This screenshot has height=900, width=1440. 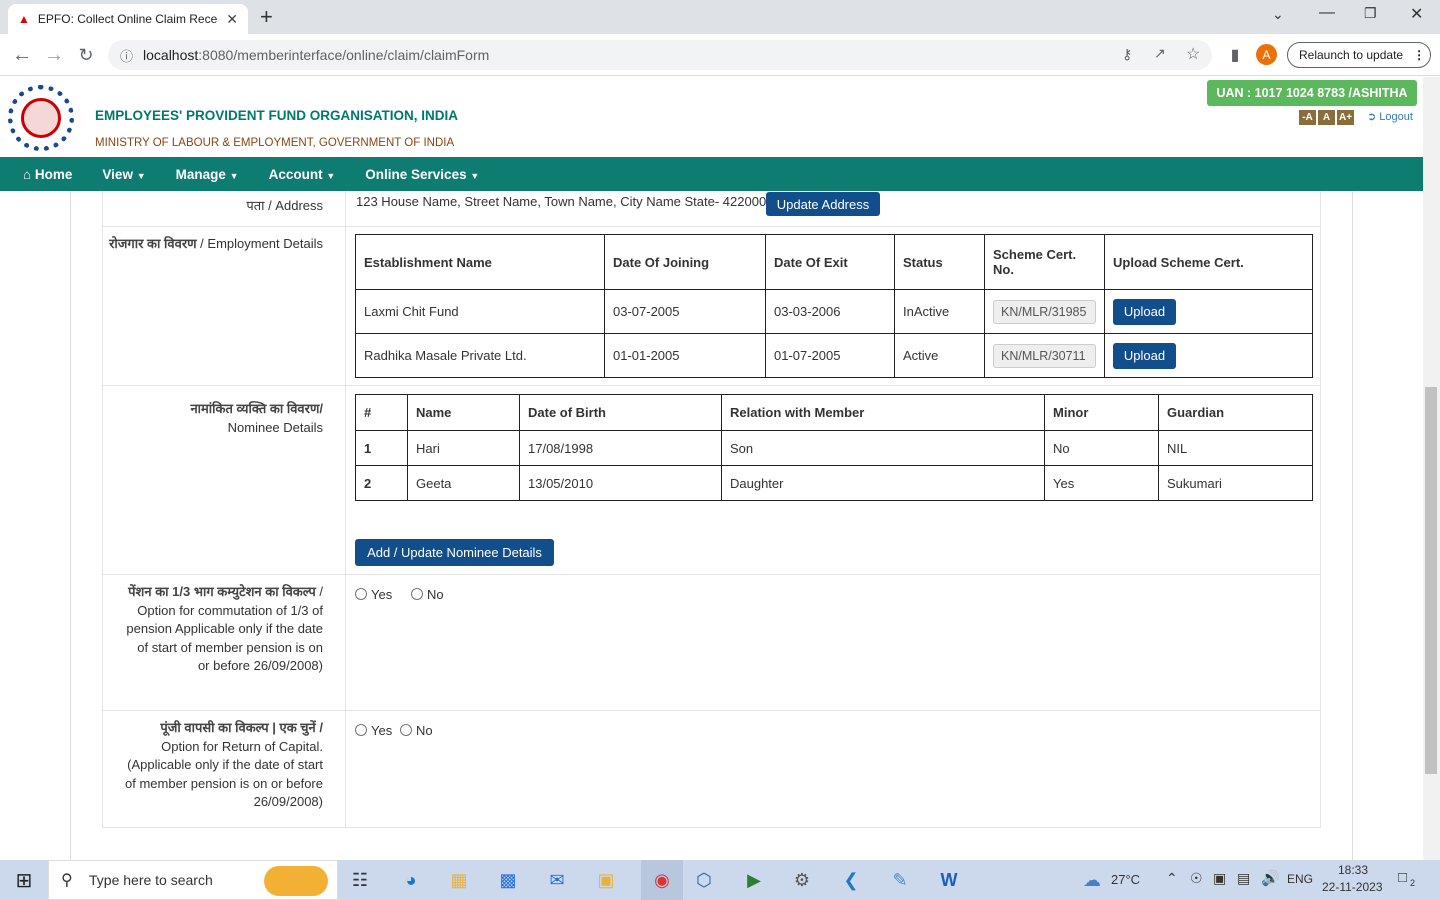 I want to click on language-indicator: ENG, so click(x=1300, y=879).